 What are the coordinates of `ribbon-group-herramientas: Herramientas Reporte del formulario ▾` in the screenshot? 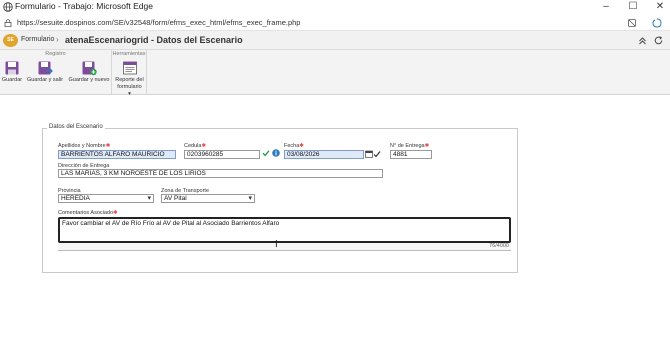 It's located at (129, 74).